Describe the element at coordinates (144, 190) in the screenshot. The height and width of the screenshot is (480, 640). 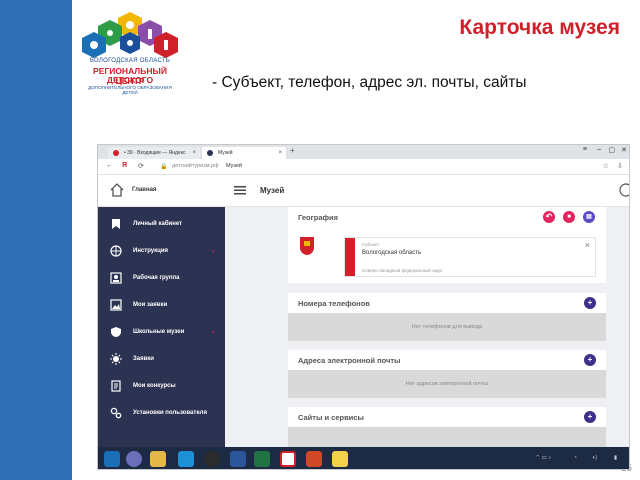
I see `home-link: Главная` at that location.